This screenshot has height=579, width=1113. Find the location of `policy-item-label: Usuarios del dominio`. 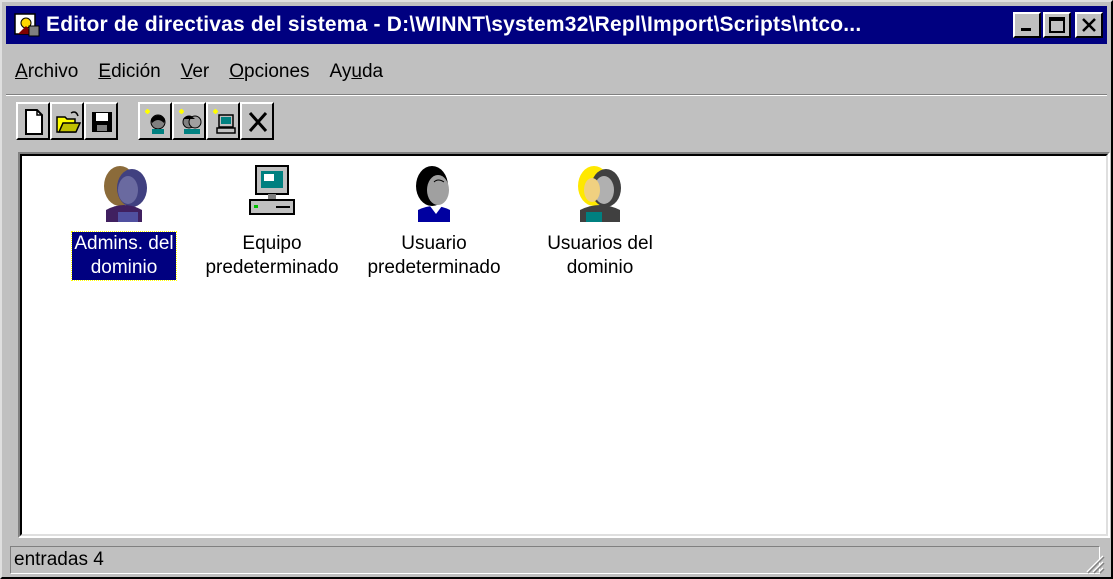

policy-item-label: Usuarios del dominio is located at coordinates (600, 256).